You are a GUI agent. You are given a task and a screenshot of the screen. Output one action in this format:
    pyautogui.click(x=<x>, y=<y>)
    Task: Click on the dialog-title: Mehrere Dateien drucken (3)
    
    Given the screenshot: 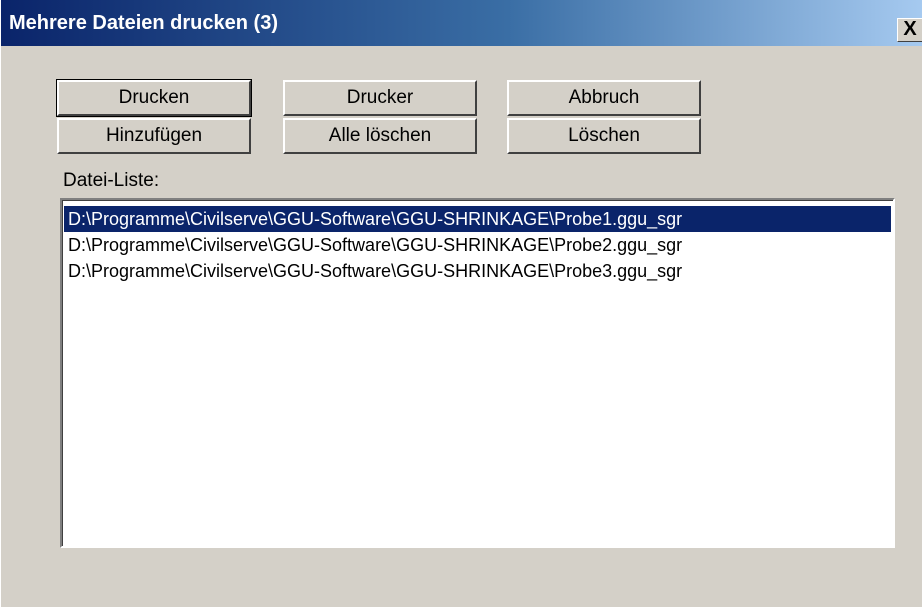 What is the action you would take?
    pyautogui.click(x=143, y=23)
    